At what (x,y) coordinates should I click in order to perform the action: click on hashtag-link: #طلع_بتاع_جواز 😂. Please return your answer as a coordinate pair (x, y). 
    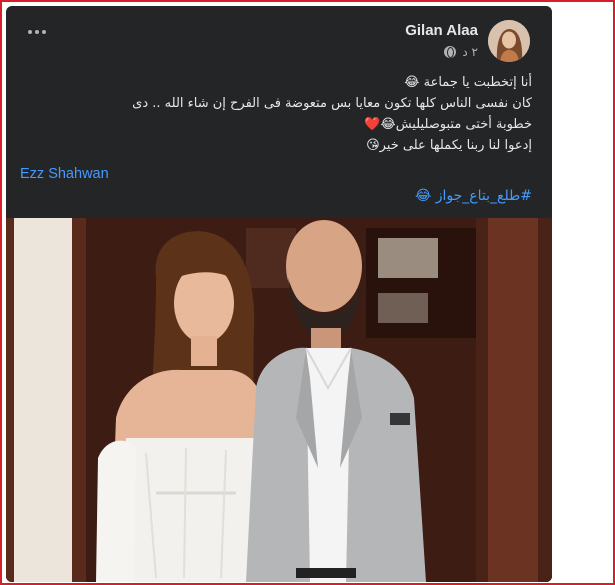
    Looking at the image, I should click on (473, 196).